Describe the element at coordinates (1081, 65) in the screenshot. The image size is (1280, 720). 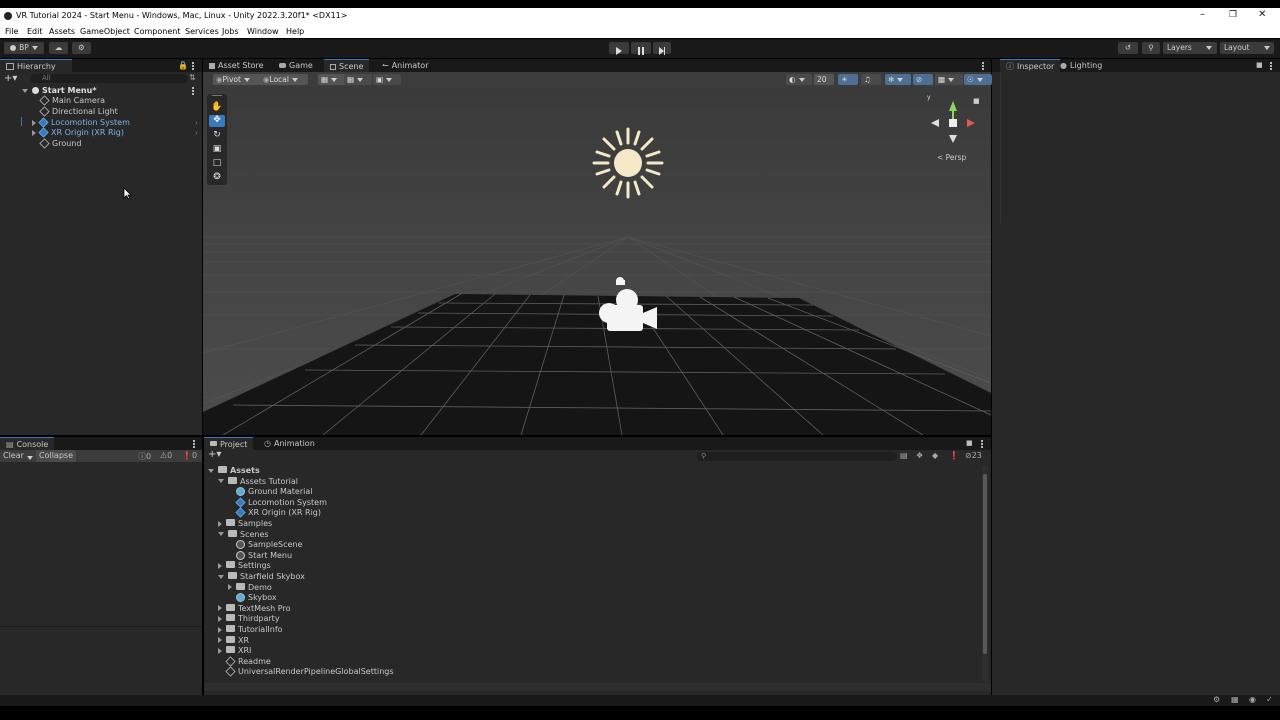
I see `tab-lighting: ● Lighting` at that location.